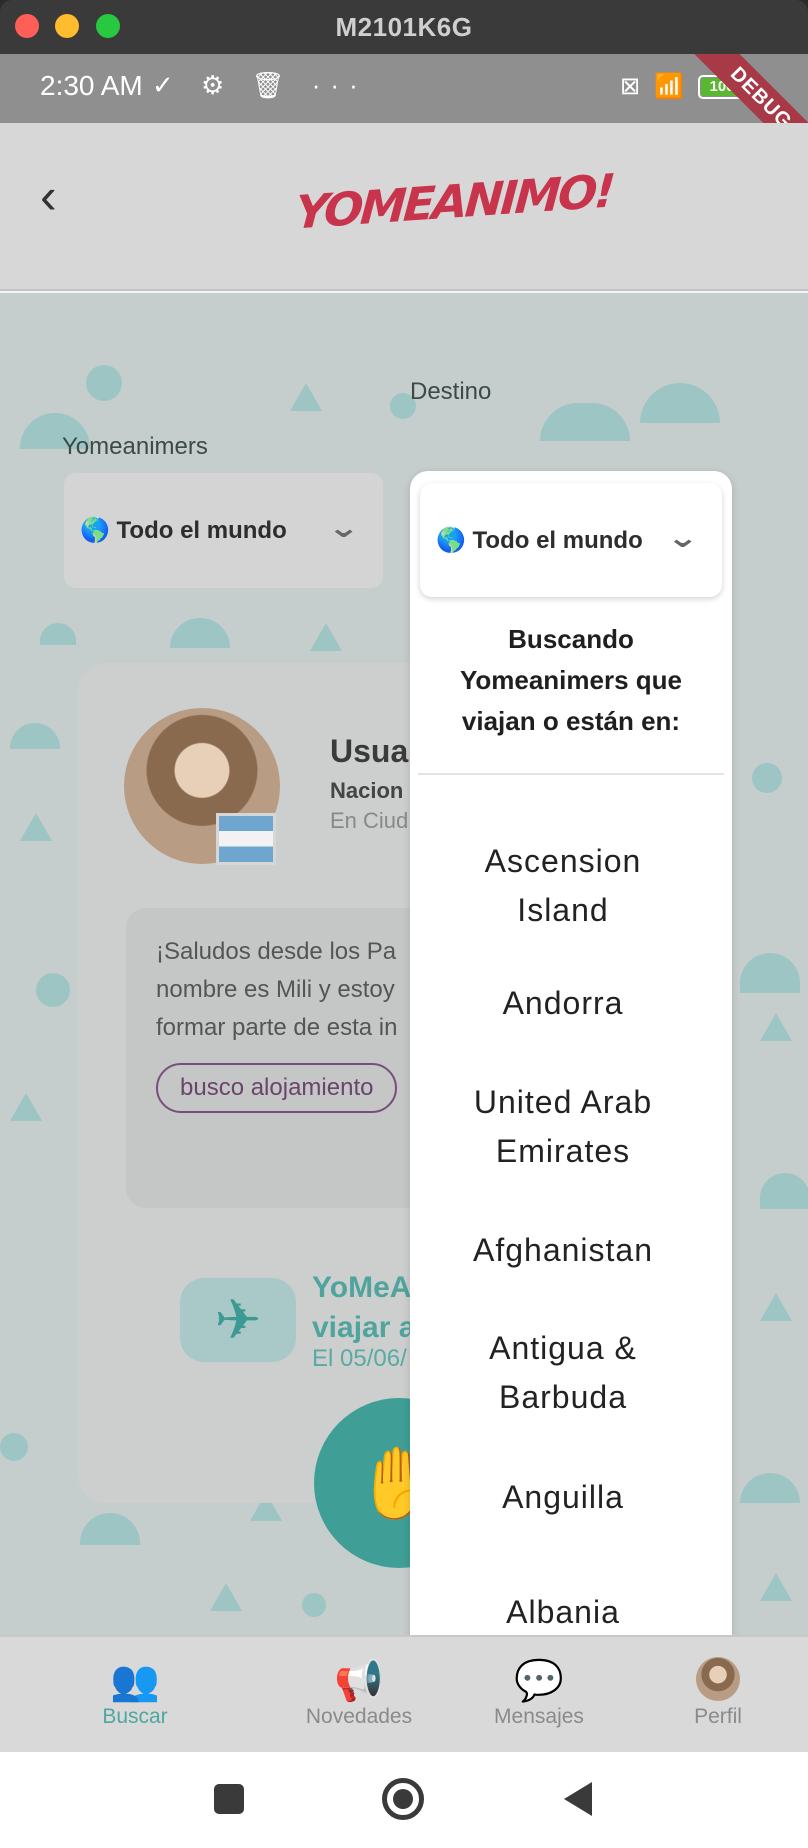 This screenshot has height=1848, width=808. What do you see at coordinates (364, 1307) in the screenshot?
I see `travel-title: YoMeA viajar a` at bounding box center [364, 1307].